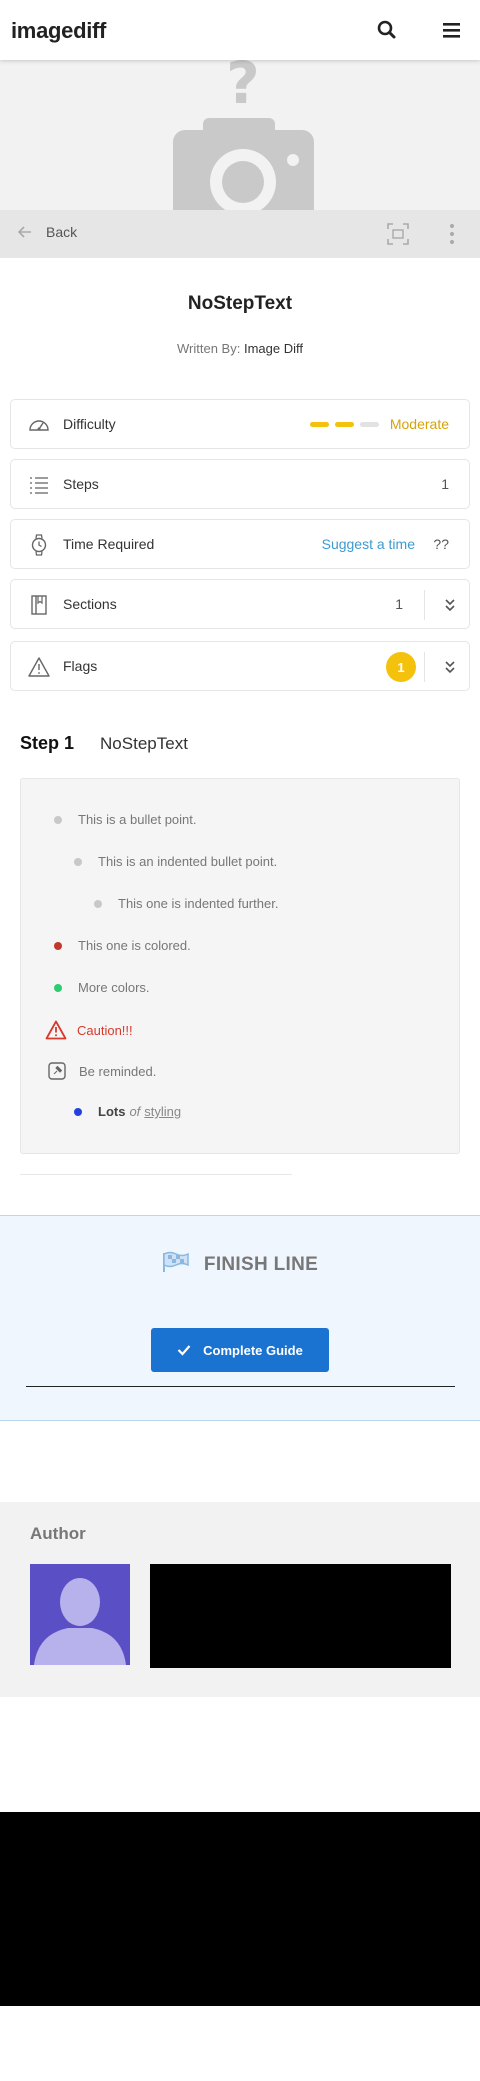 The width and height of the screenshot is (480, 2081). Describe the element at coordinates (39, 545) in the screenshot. I see `watch-icon` at that location.